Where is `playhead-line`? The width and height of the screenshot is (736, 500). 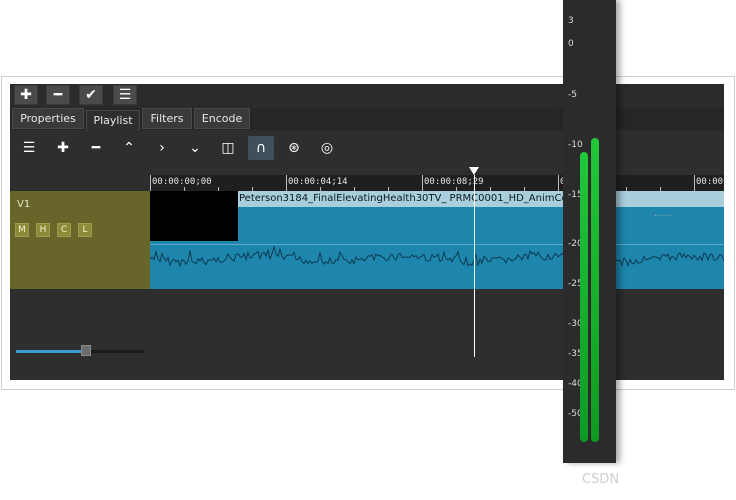 playhead-line is located at coordinates (474, 266).